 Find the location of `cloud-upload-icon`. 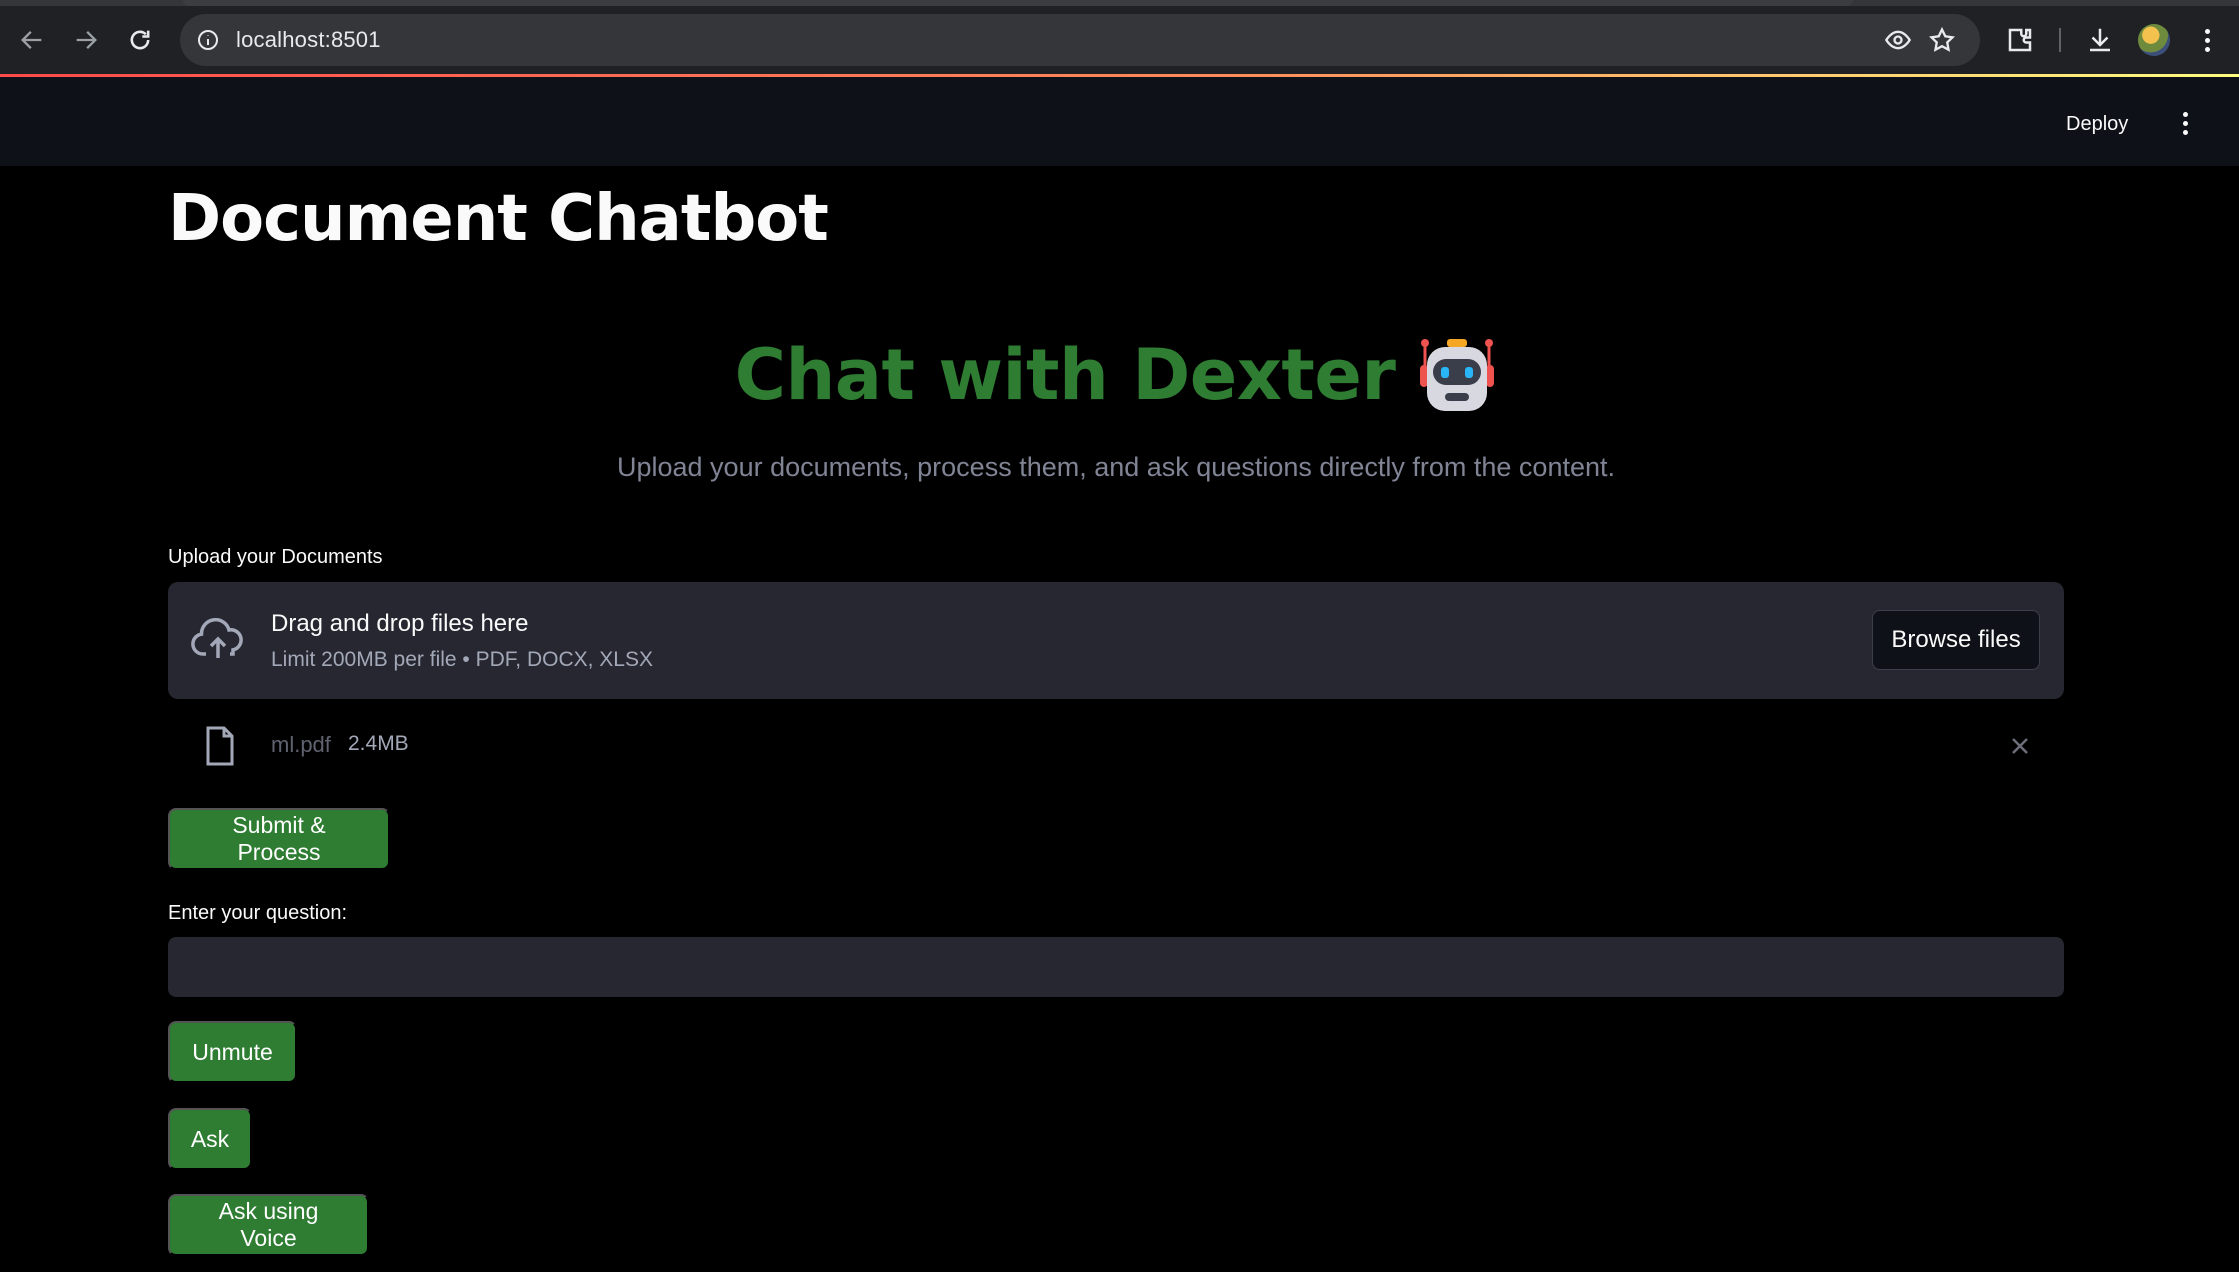

cloud-upload-icon is located at coordinates (217, 638).